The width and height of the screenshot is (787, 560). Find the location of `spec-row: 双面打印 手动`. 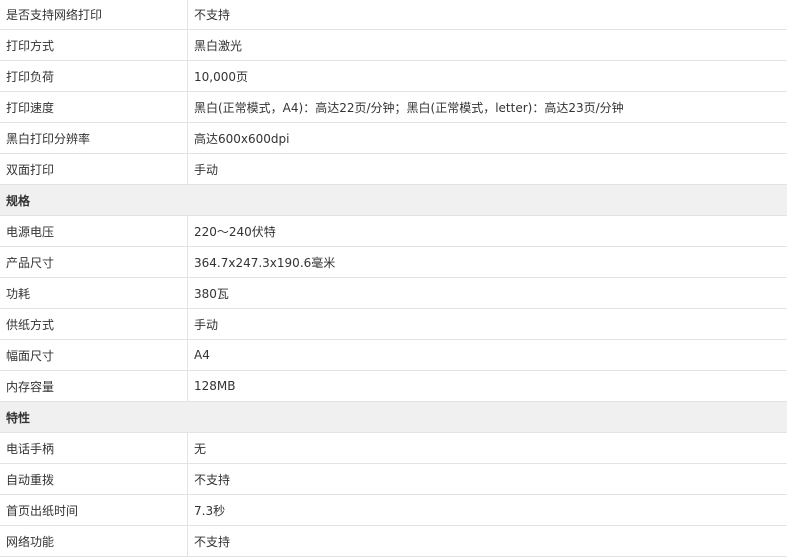

spec-row: 双面打印 手动 is located at coordinates (393, 169).